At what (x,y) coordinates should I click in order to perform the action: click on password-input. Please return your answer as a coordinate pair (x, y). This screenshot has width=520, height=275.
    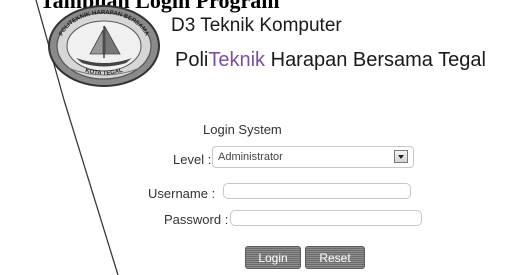
    Looking at the image, I should click on (326, 218).